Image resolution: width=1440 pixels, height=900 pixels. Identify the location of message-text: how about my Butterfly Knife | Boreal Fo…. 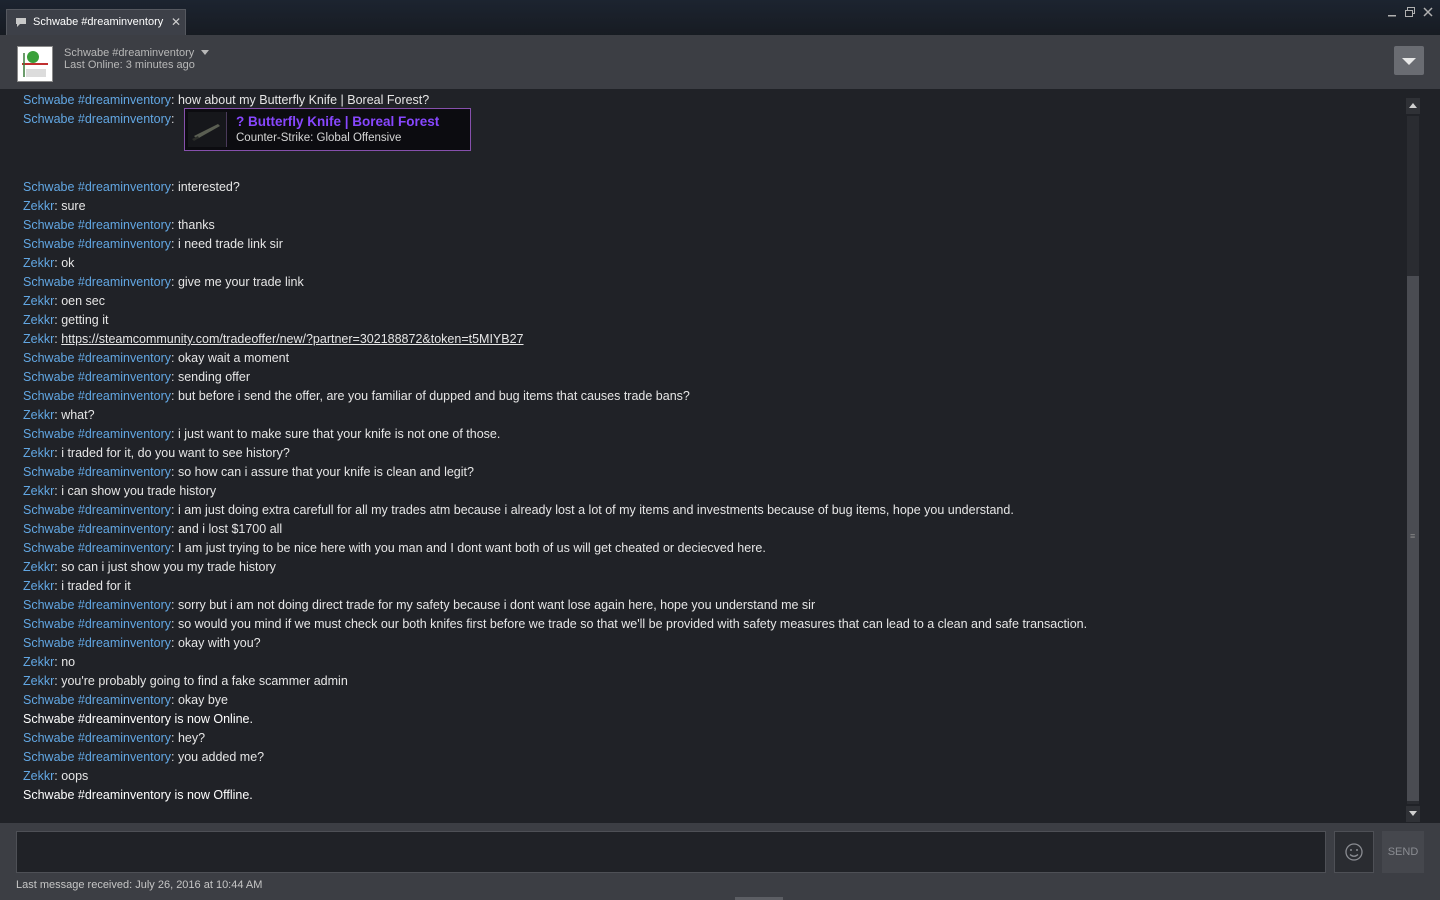
(303, 100).